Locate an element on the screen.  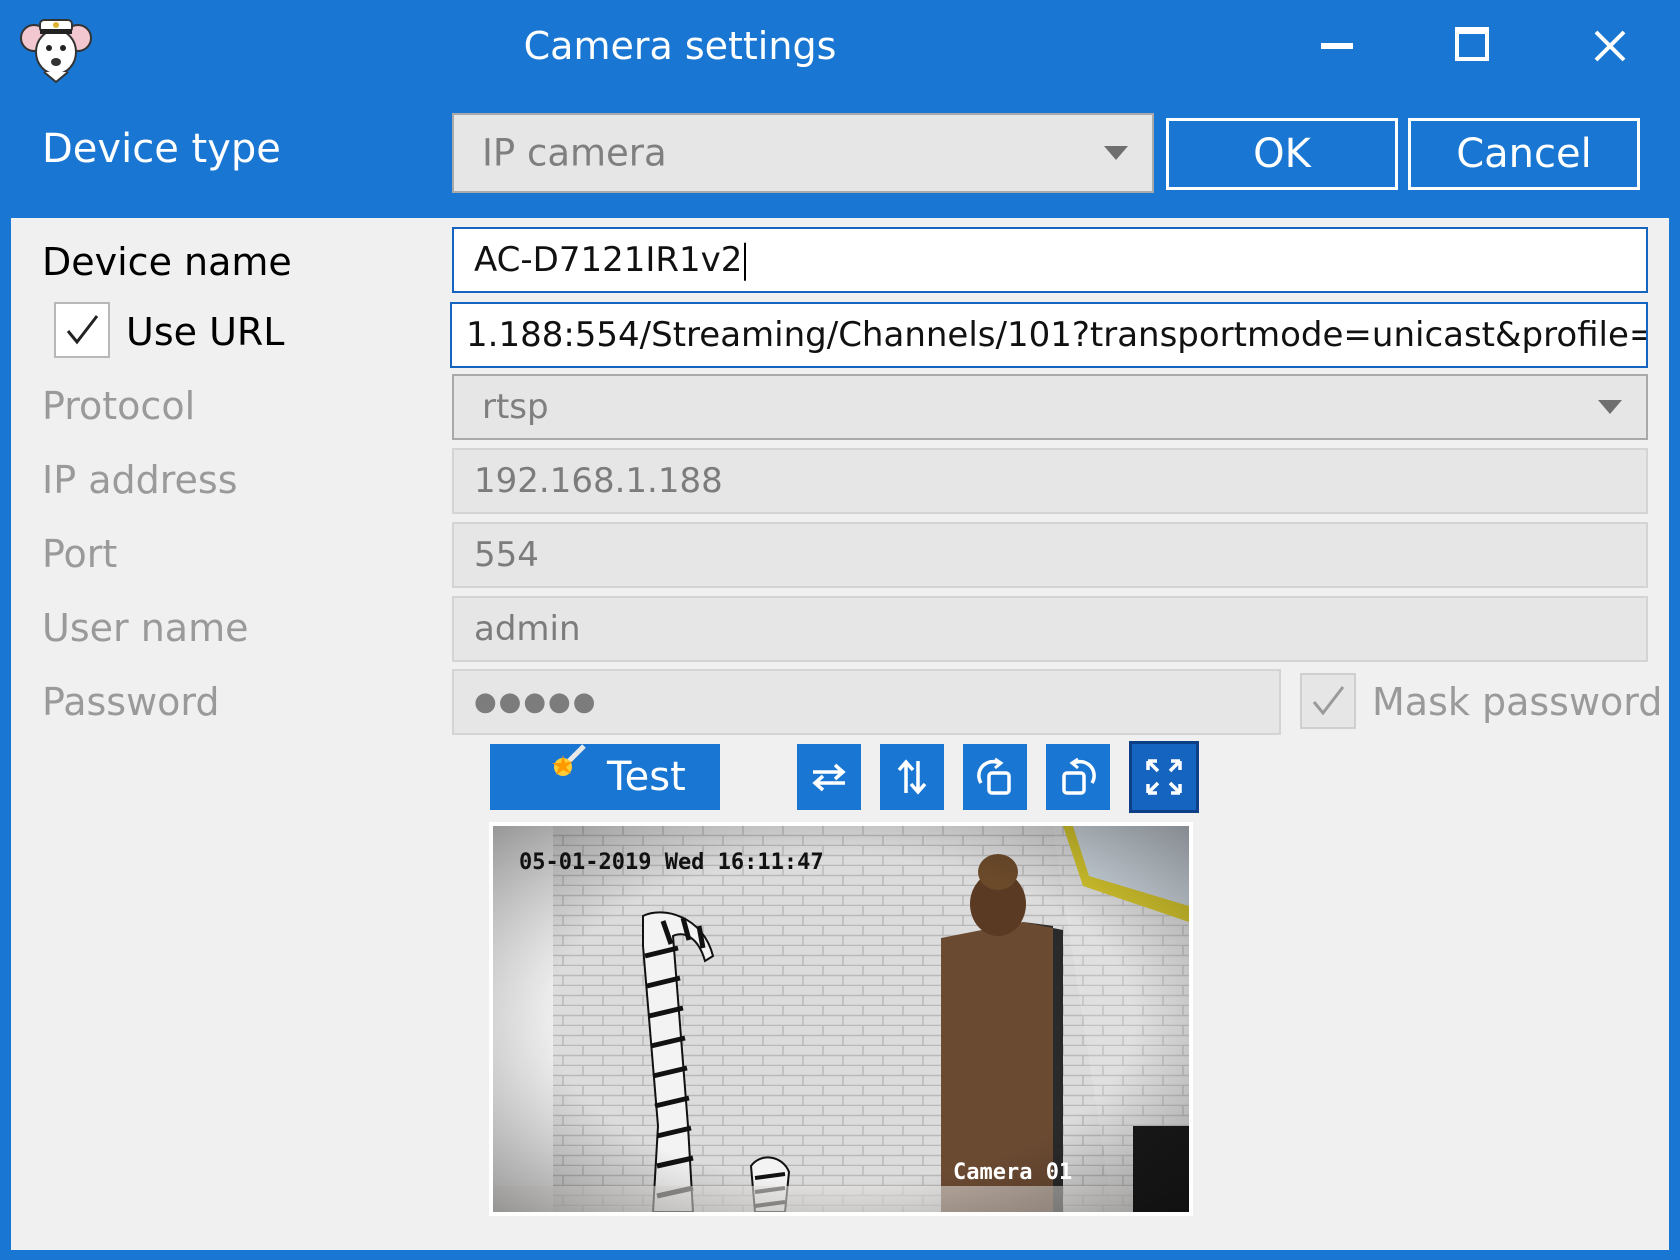
port-label: Port is located at coordinates (80, 554).